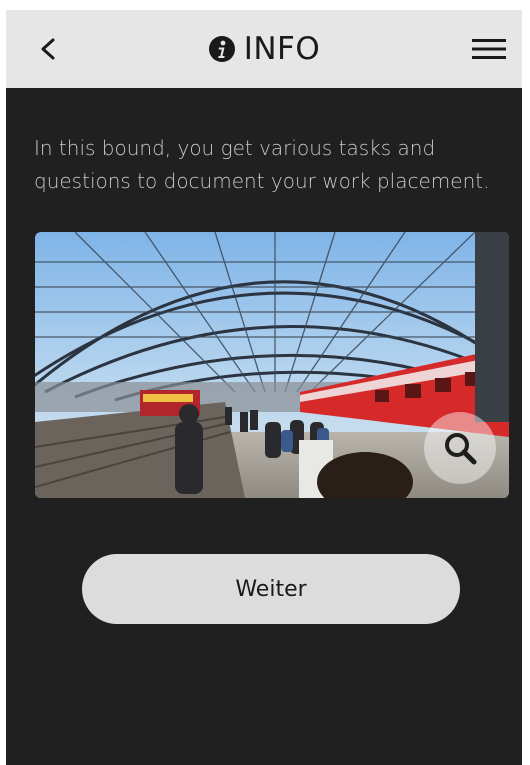 Image resolution: width=530 pixels, height=765 pixels. What do you see at coordinates (282, 49) in the screenshot?
I see `page-title: INFO` at bounding box center [282, 49].